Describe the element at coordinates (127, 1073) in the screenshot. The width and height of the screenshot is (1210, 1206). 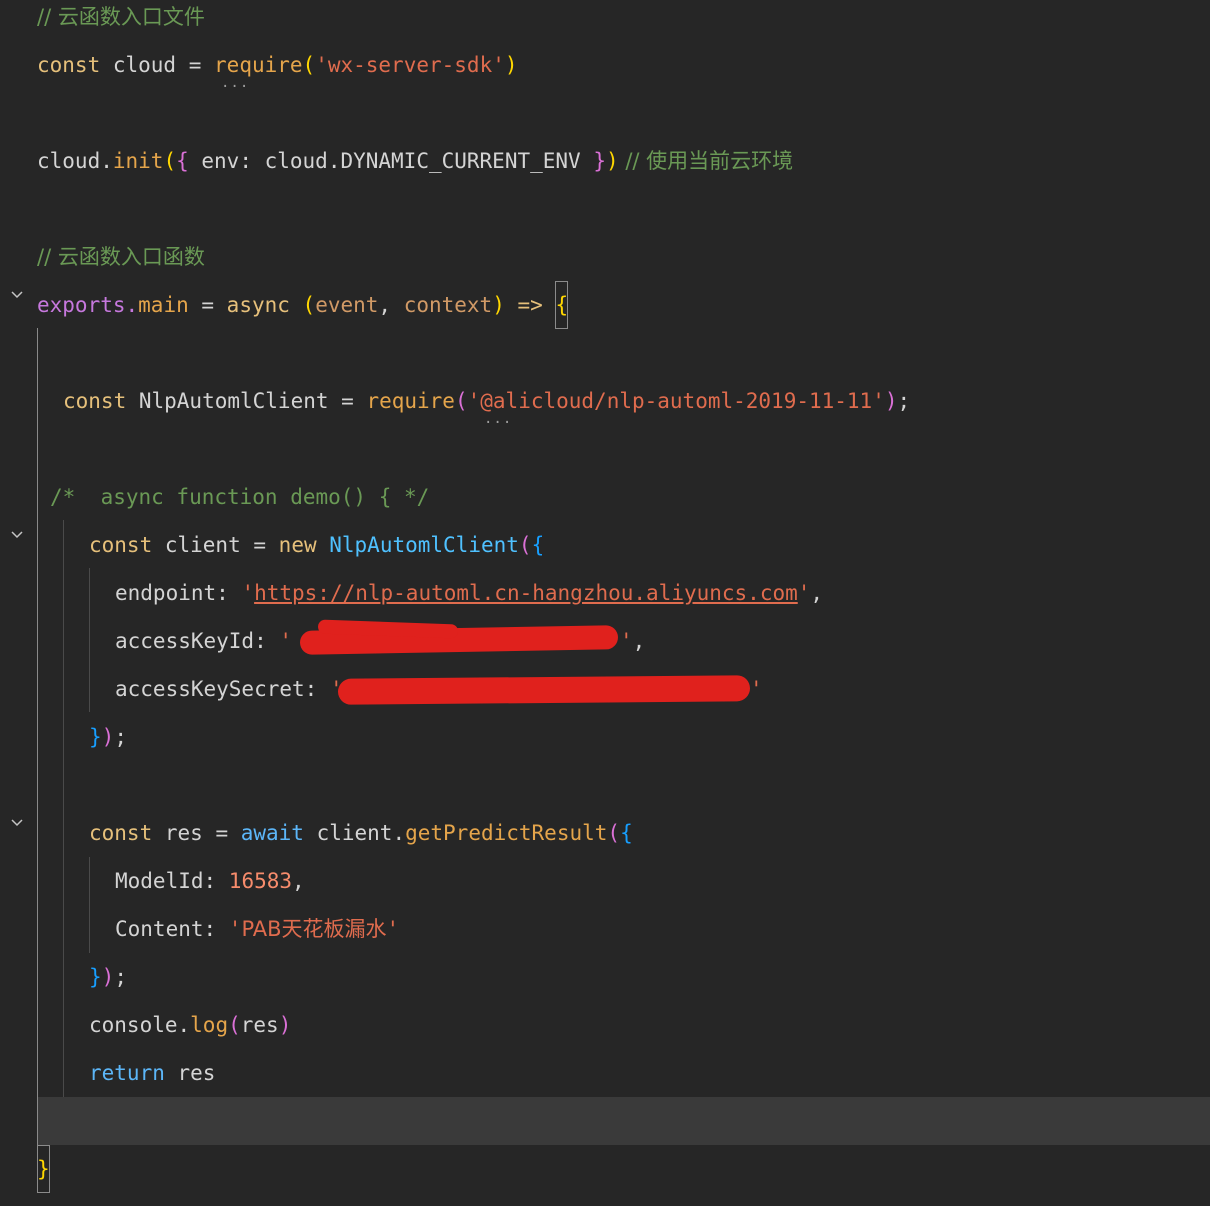
I see `keyword-return: return` at that location.